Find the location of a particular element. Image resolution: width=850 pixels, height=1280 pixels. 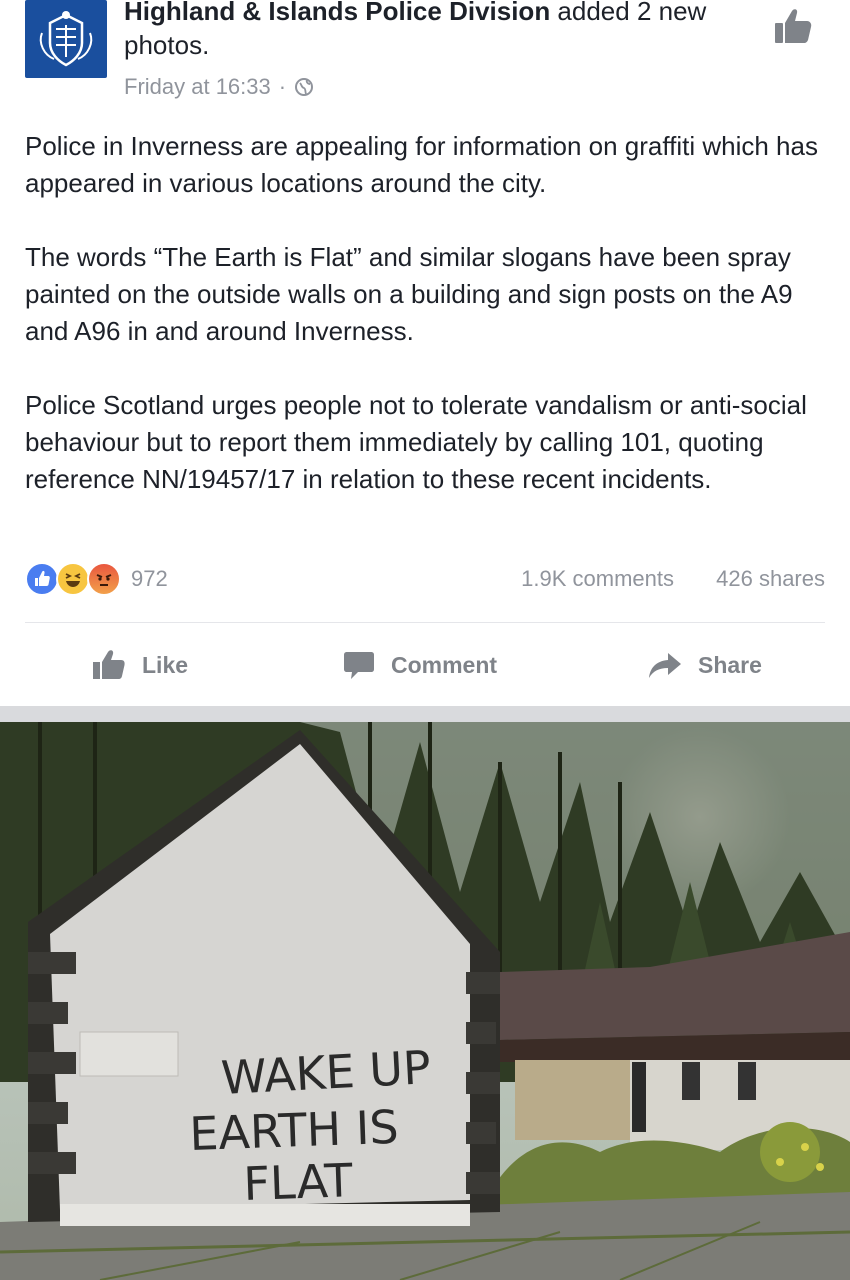

haha-reaction-icon is located at coordinates (73, 579).